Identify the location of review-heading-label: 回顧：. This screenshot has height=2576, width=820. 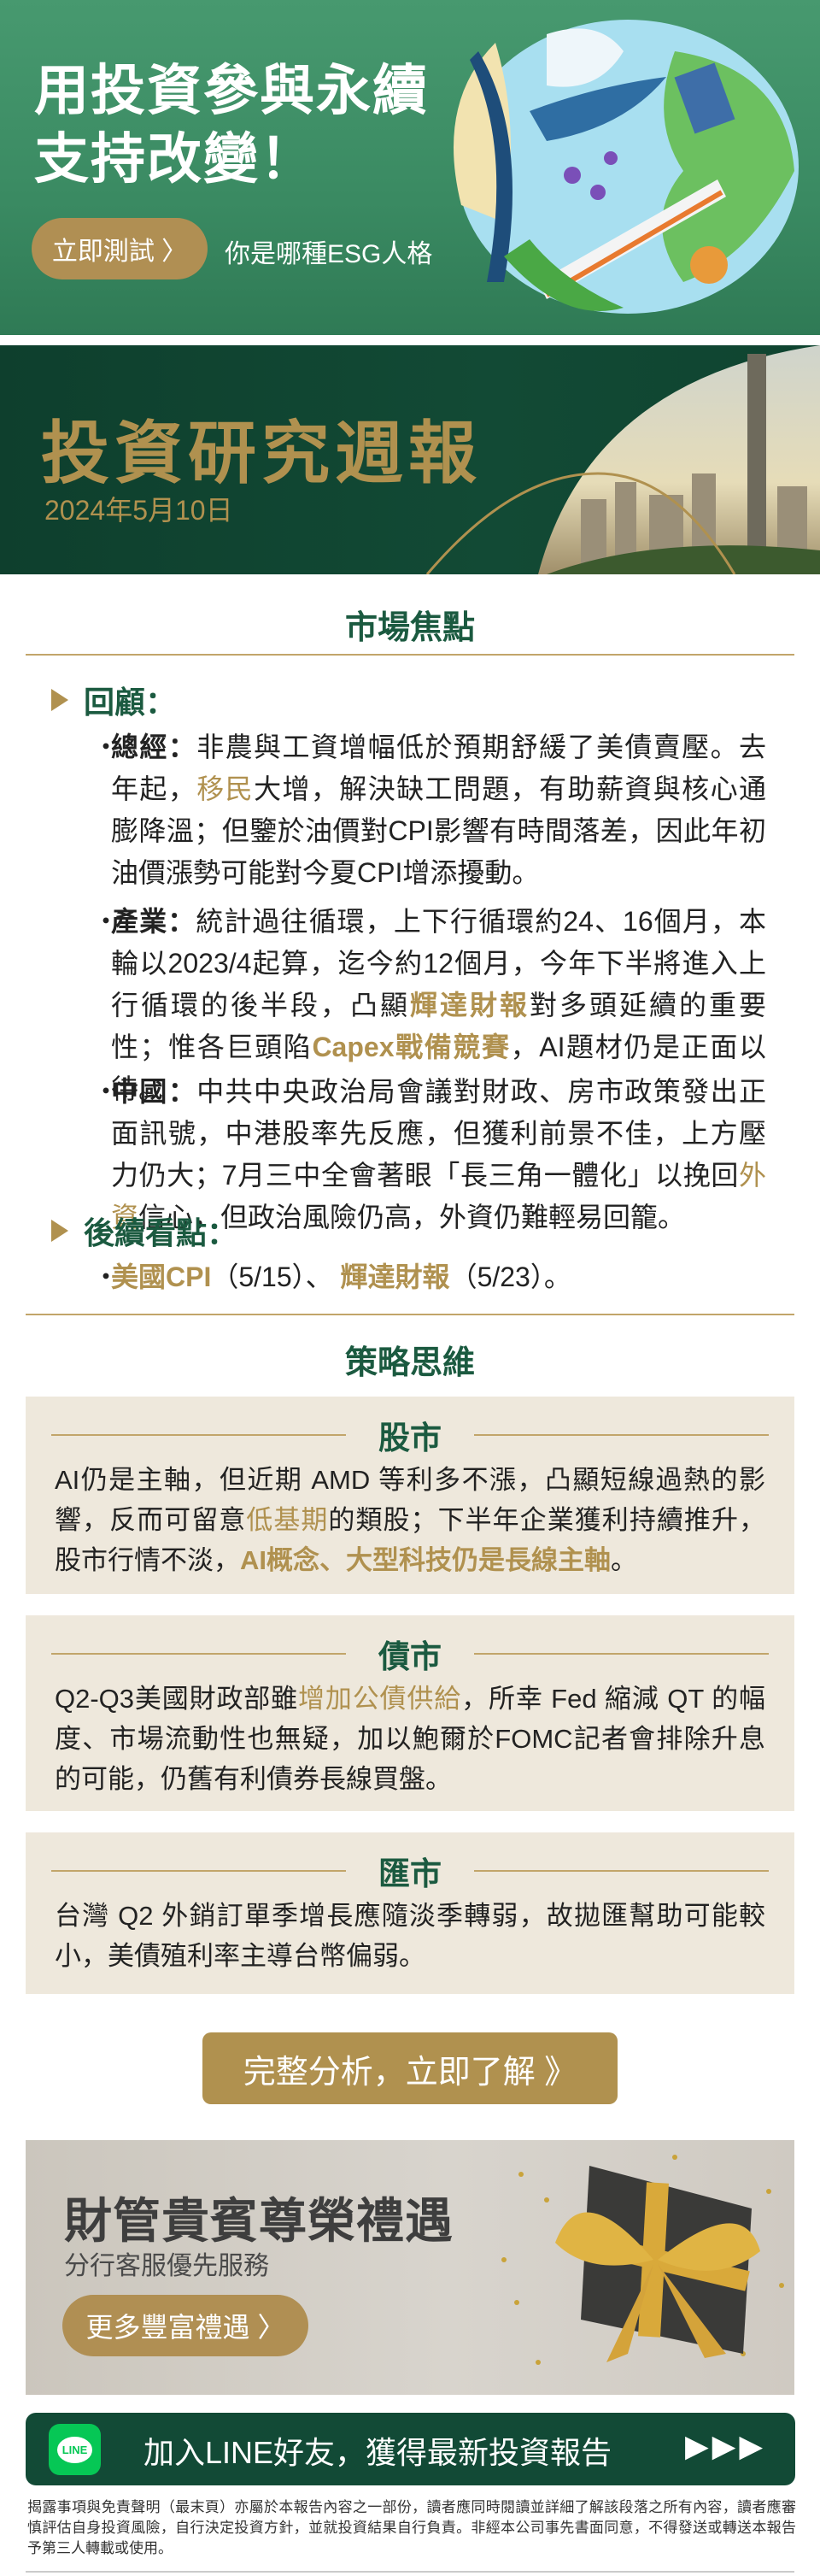
(130, 702).